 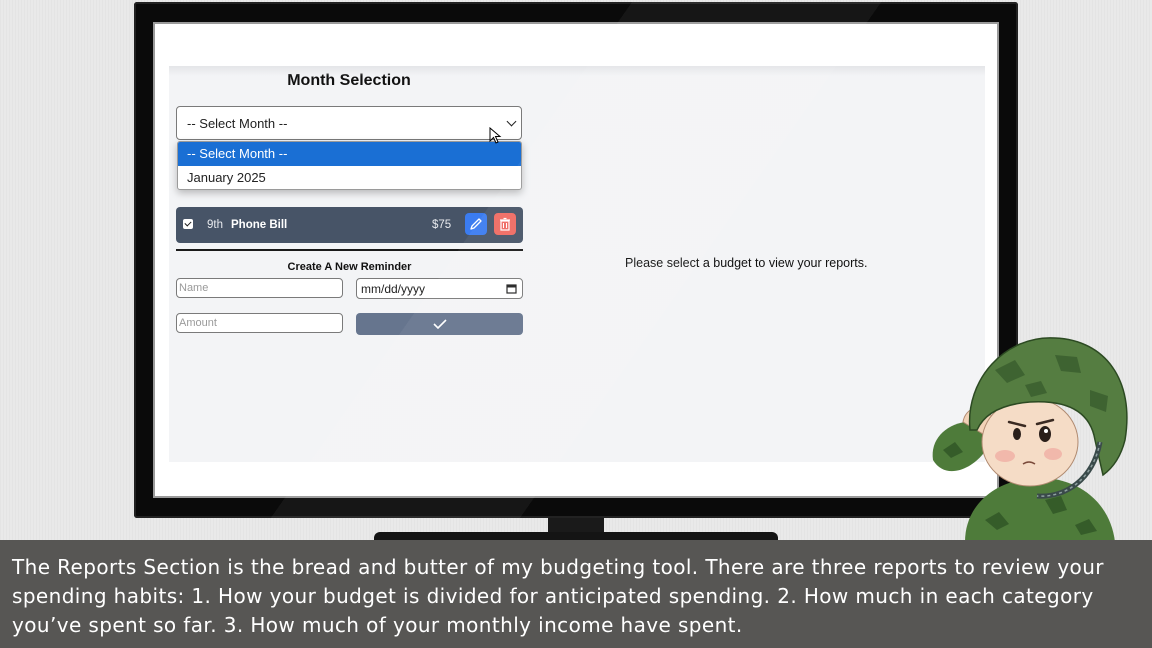 I want to click on submit-reminder-button, so click(x=439, y=324).